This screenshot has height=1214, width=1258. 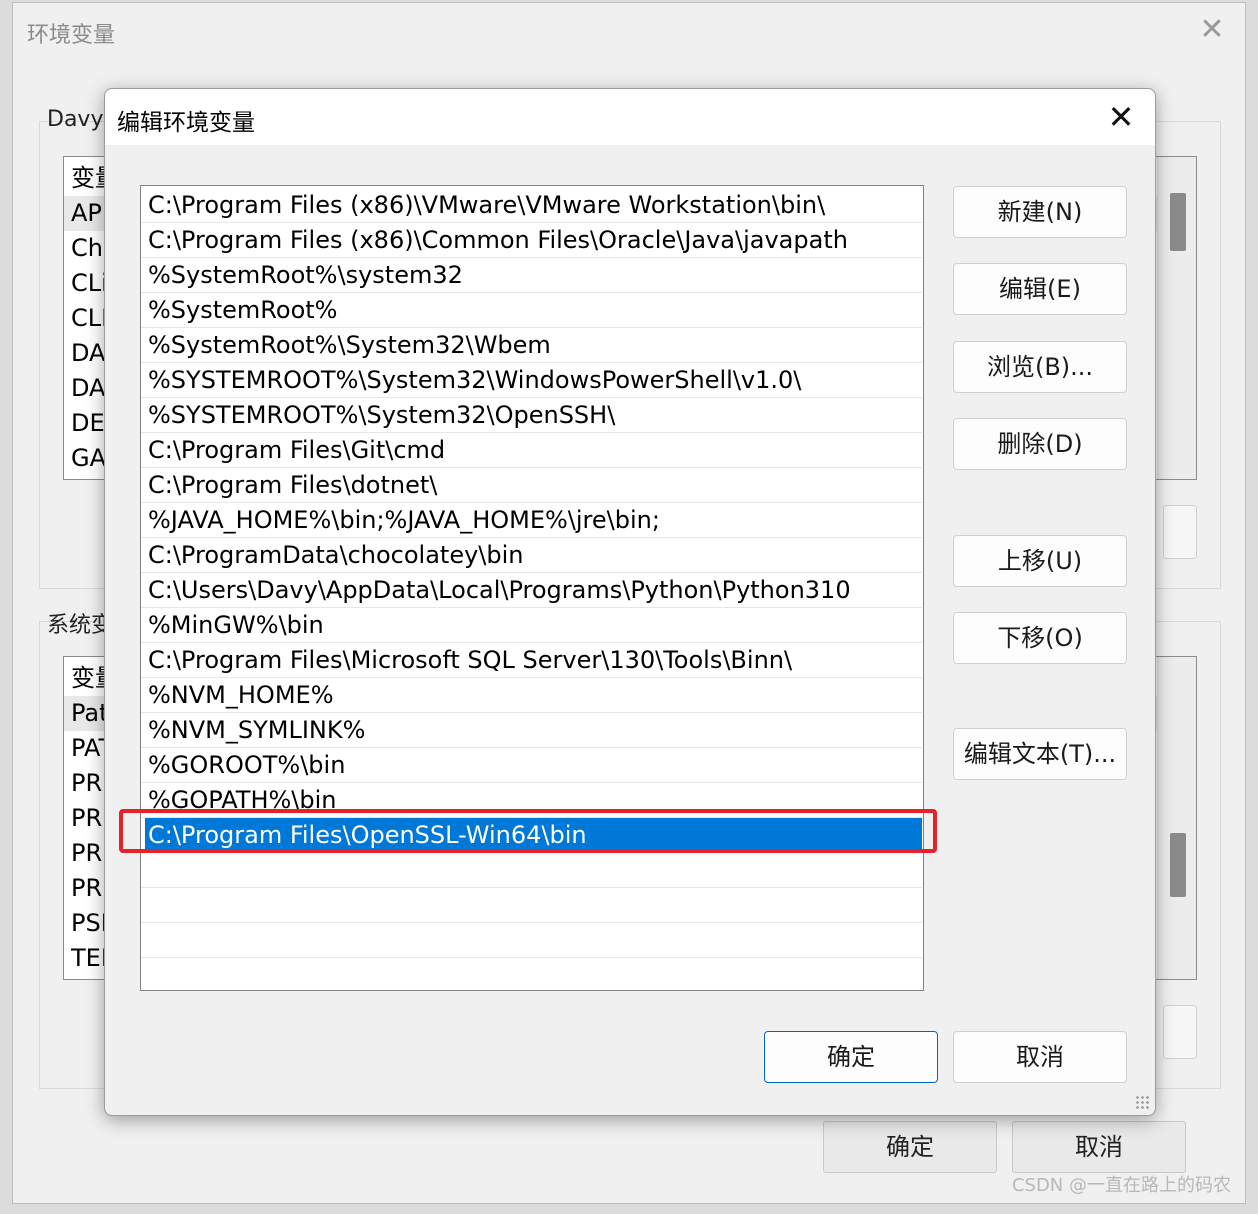 I want to click on dialog-titlebar: 编辑环境变量 ✕, so click(x=630, y=117).